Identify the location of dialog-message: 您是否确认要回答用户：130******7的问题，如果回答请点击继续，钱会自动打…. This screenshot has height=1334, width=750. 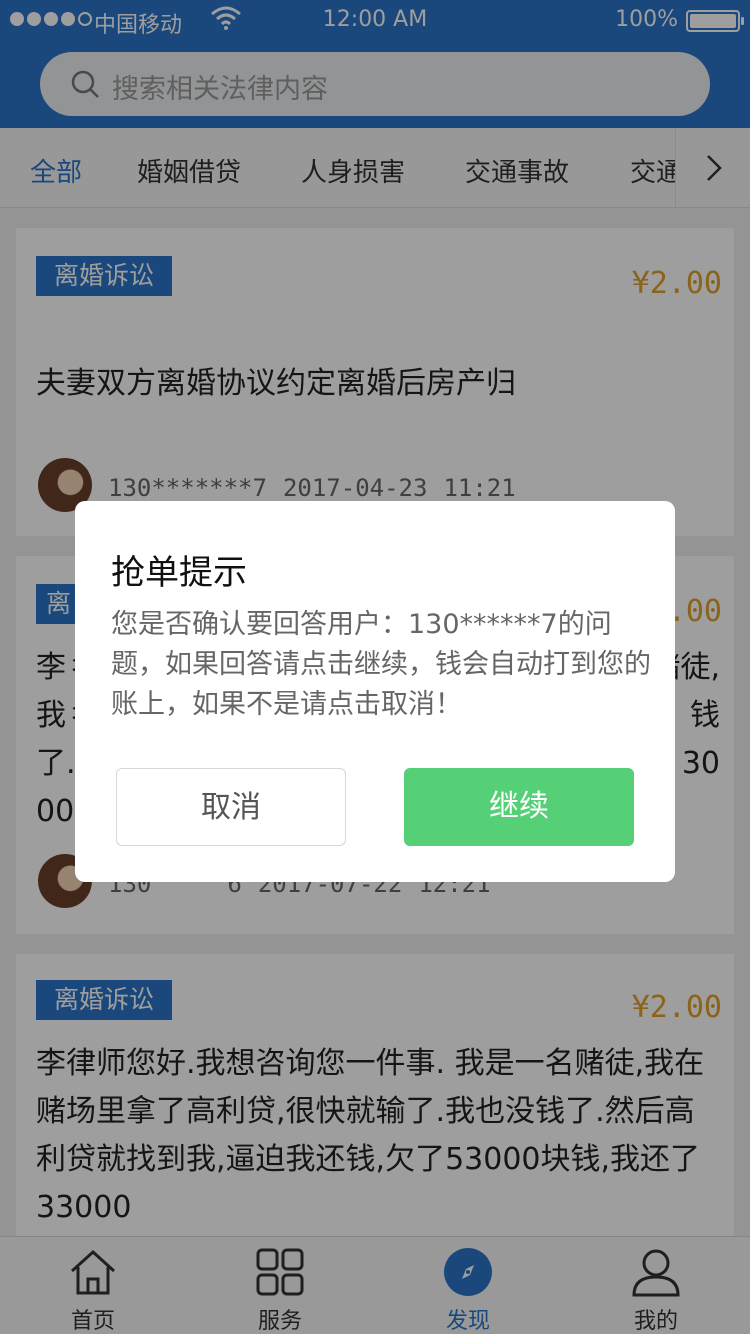
(381, 664).